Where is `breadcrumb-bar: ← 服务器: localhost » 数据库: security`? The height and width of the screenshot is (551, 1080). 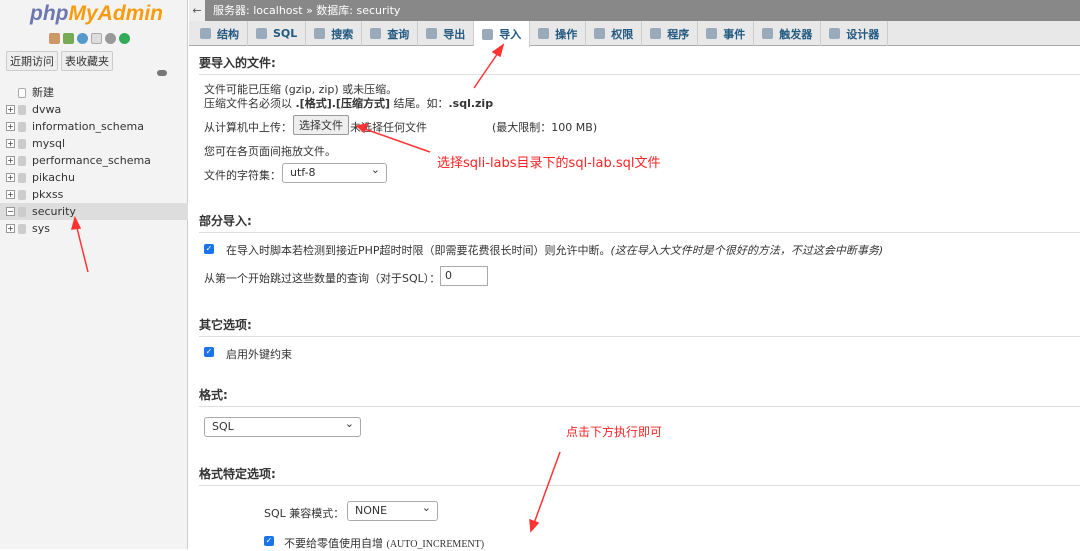
breadcrumb-bar: ← 服务器: localhost » 数据库: security is located at coordinates (634, 10).